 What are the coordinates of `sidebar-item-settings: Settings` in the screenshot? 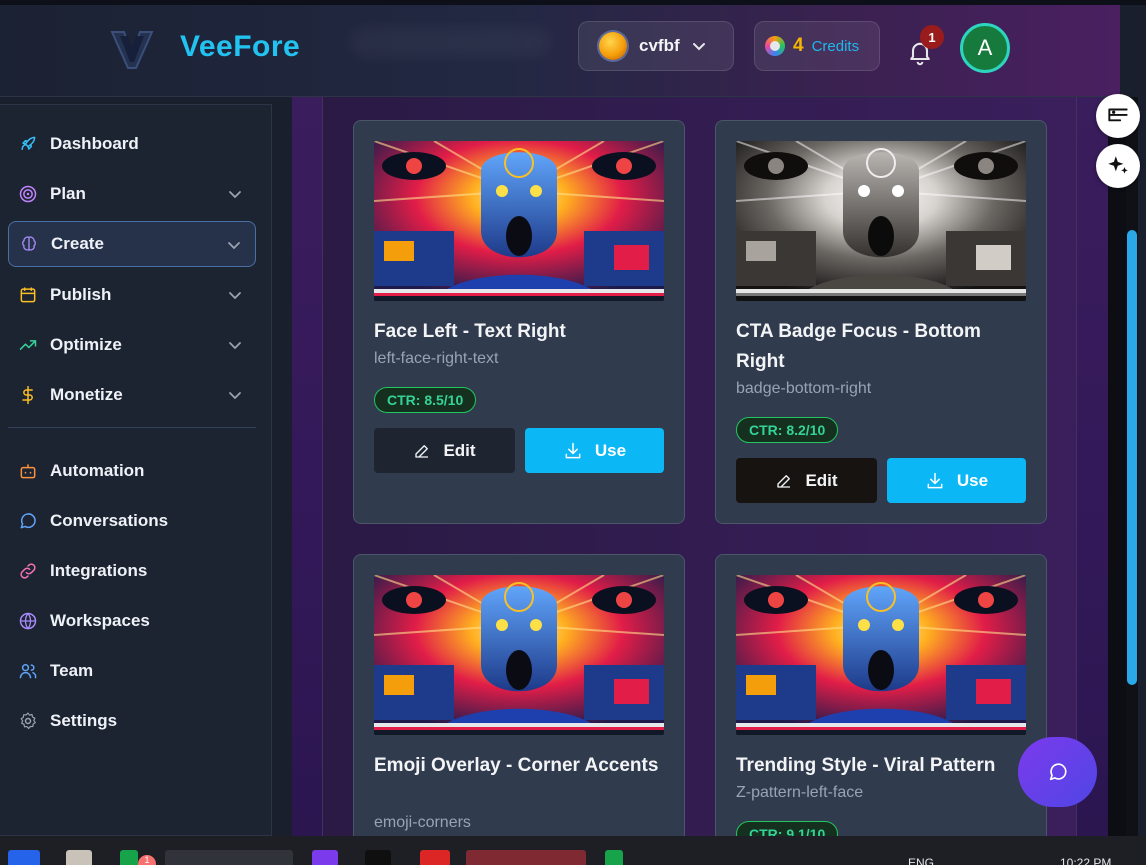 It's located at (132, 721).